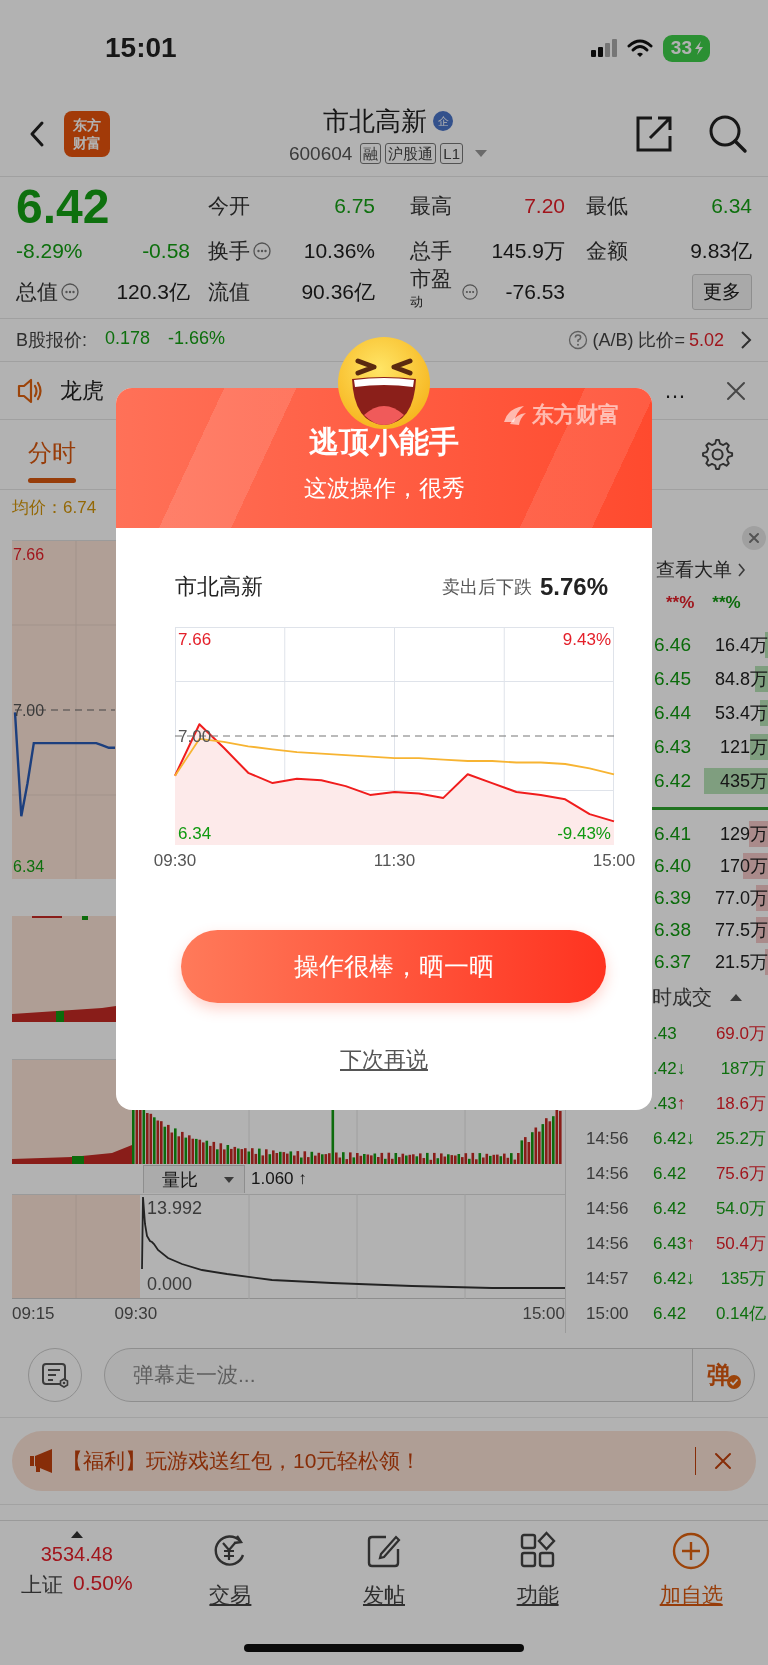  Describe the element at coordinates (544, 206) in the screenshot. I see `stat-value: 7.20` at that location.